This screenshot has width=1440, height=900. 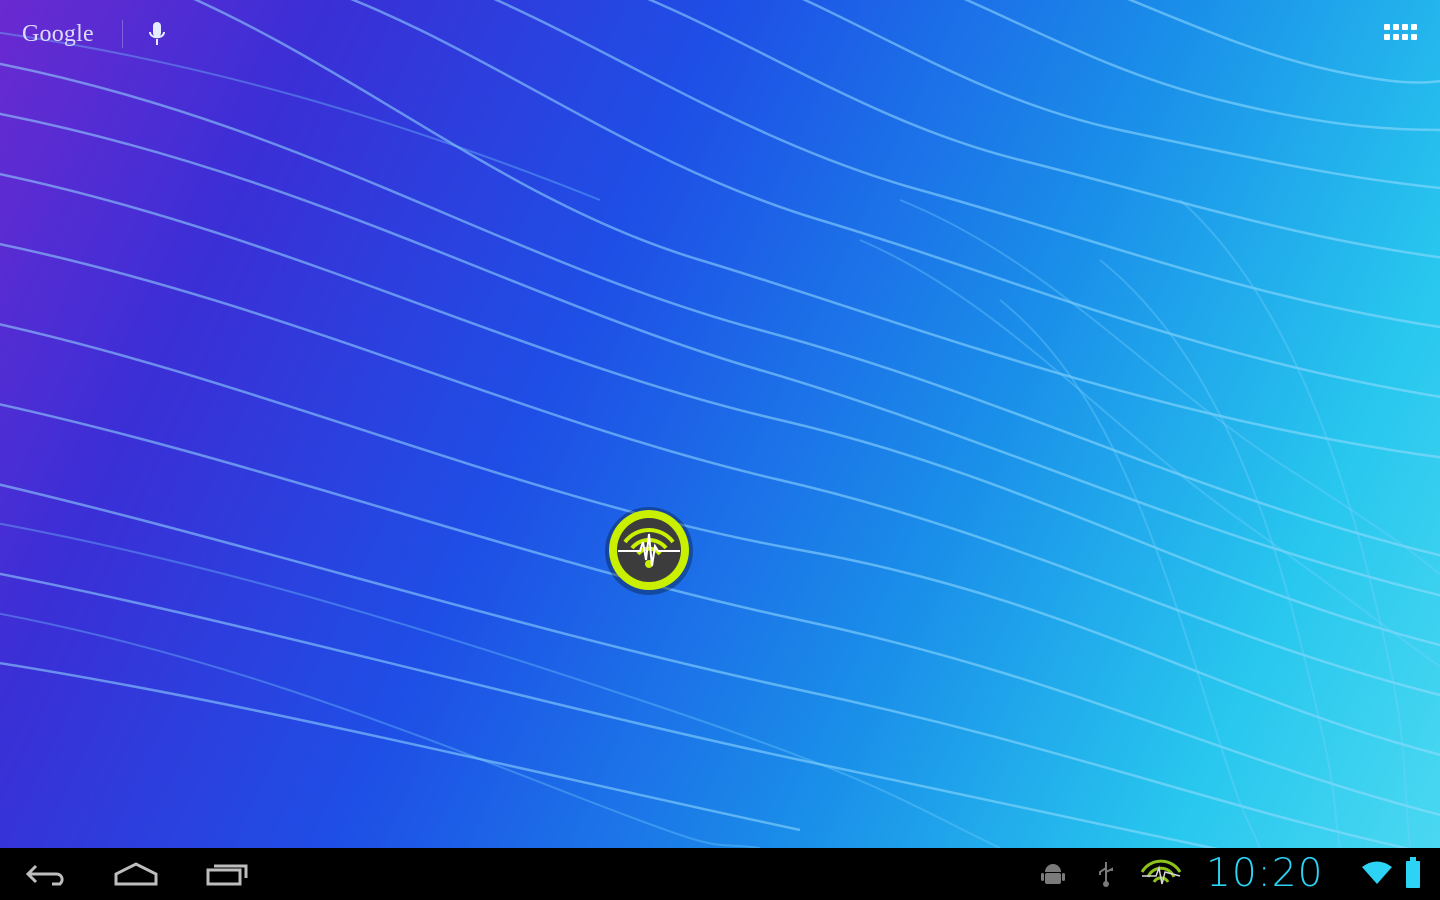 What do you see at coordinates (122, 34) in the screenshot?
I see `search-divider` at bounding box center [122, 34].